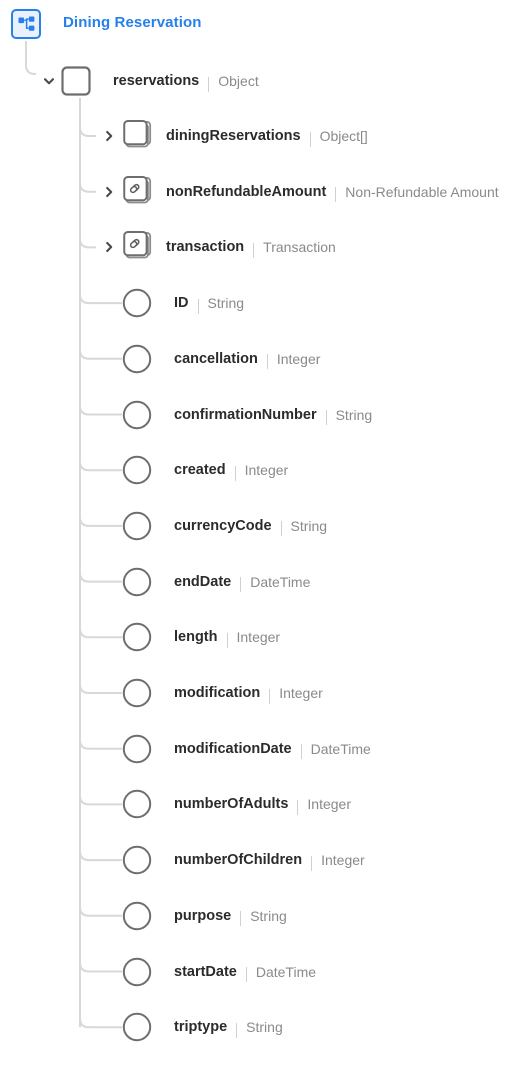 This screenshot has height=1067, width=526. Describe the element at coordinates (246, 191) in the screenshot. I see `node-name: nonRefundableAmount` at that location.